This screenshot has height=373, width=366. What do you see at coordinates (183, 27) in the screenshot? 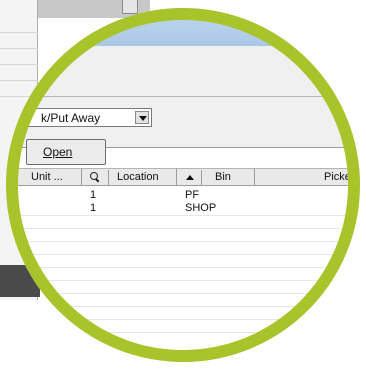
I see `window-title-bar` at bounding box center [183, 27].